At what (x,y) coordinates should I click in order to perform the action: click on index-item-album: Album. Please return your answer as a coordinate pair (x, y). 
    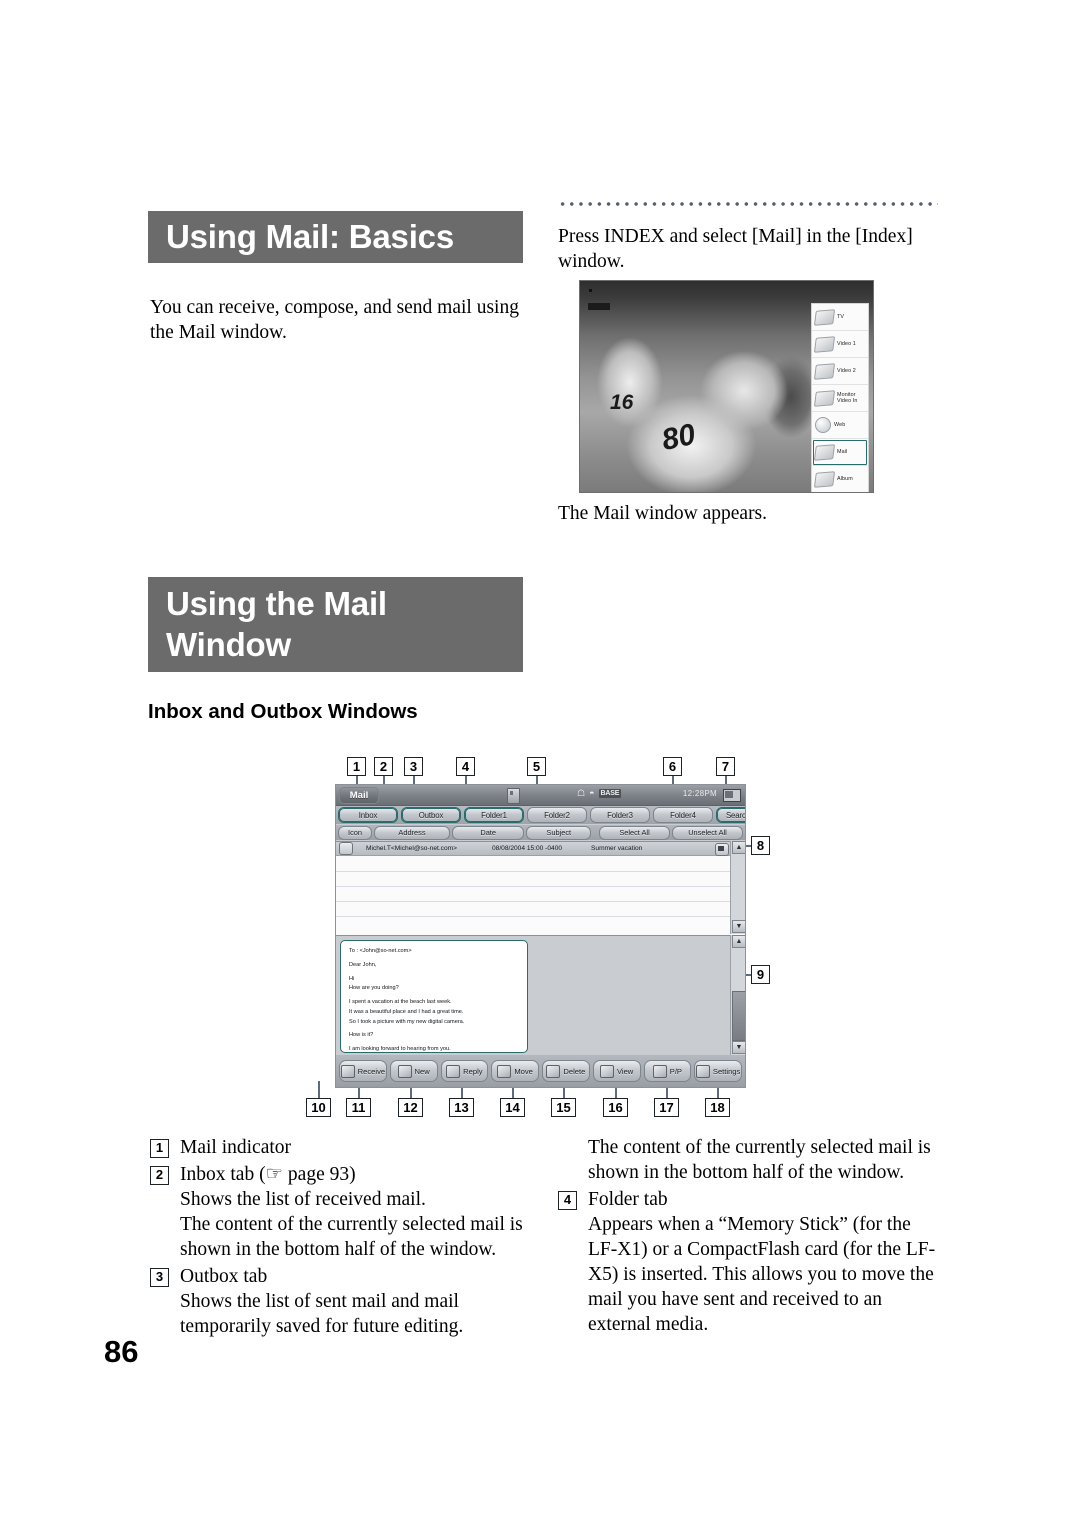
    Looking at the image, I should click on (840, 479).